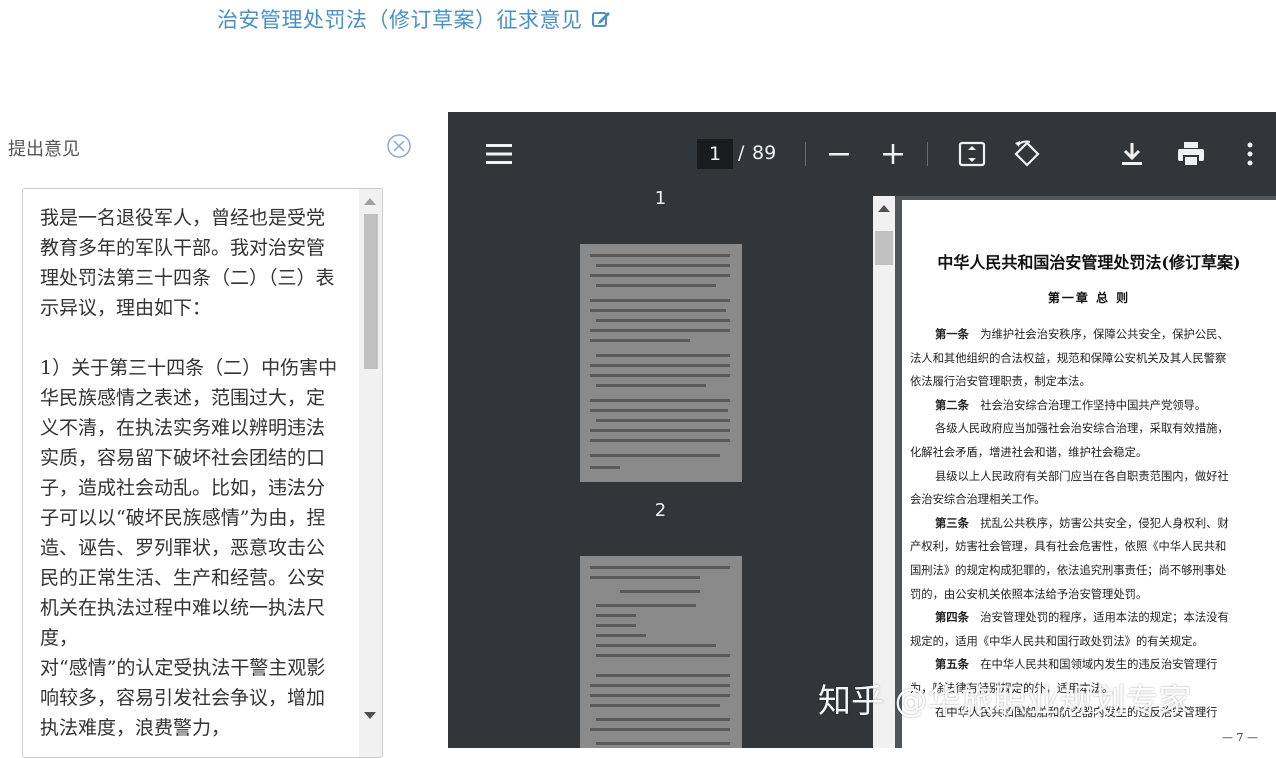 The height and width of the screenshot is (758, 1276). I want to click on print-icon, so click(1191, 154).